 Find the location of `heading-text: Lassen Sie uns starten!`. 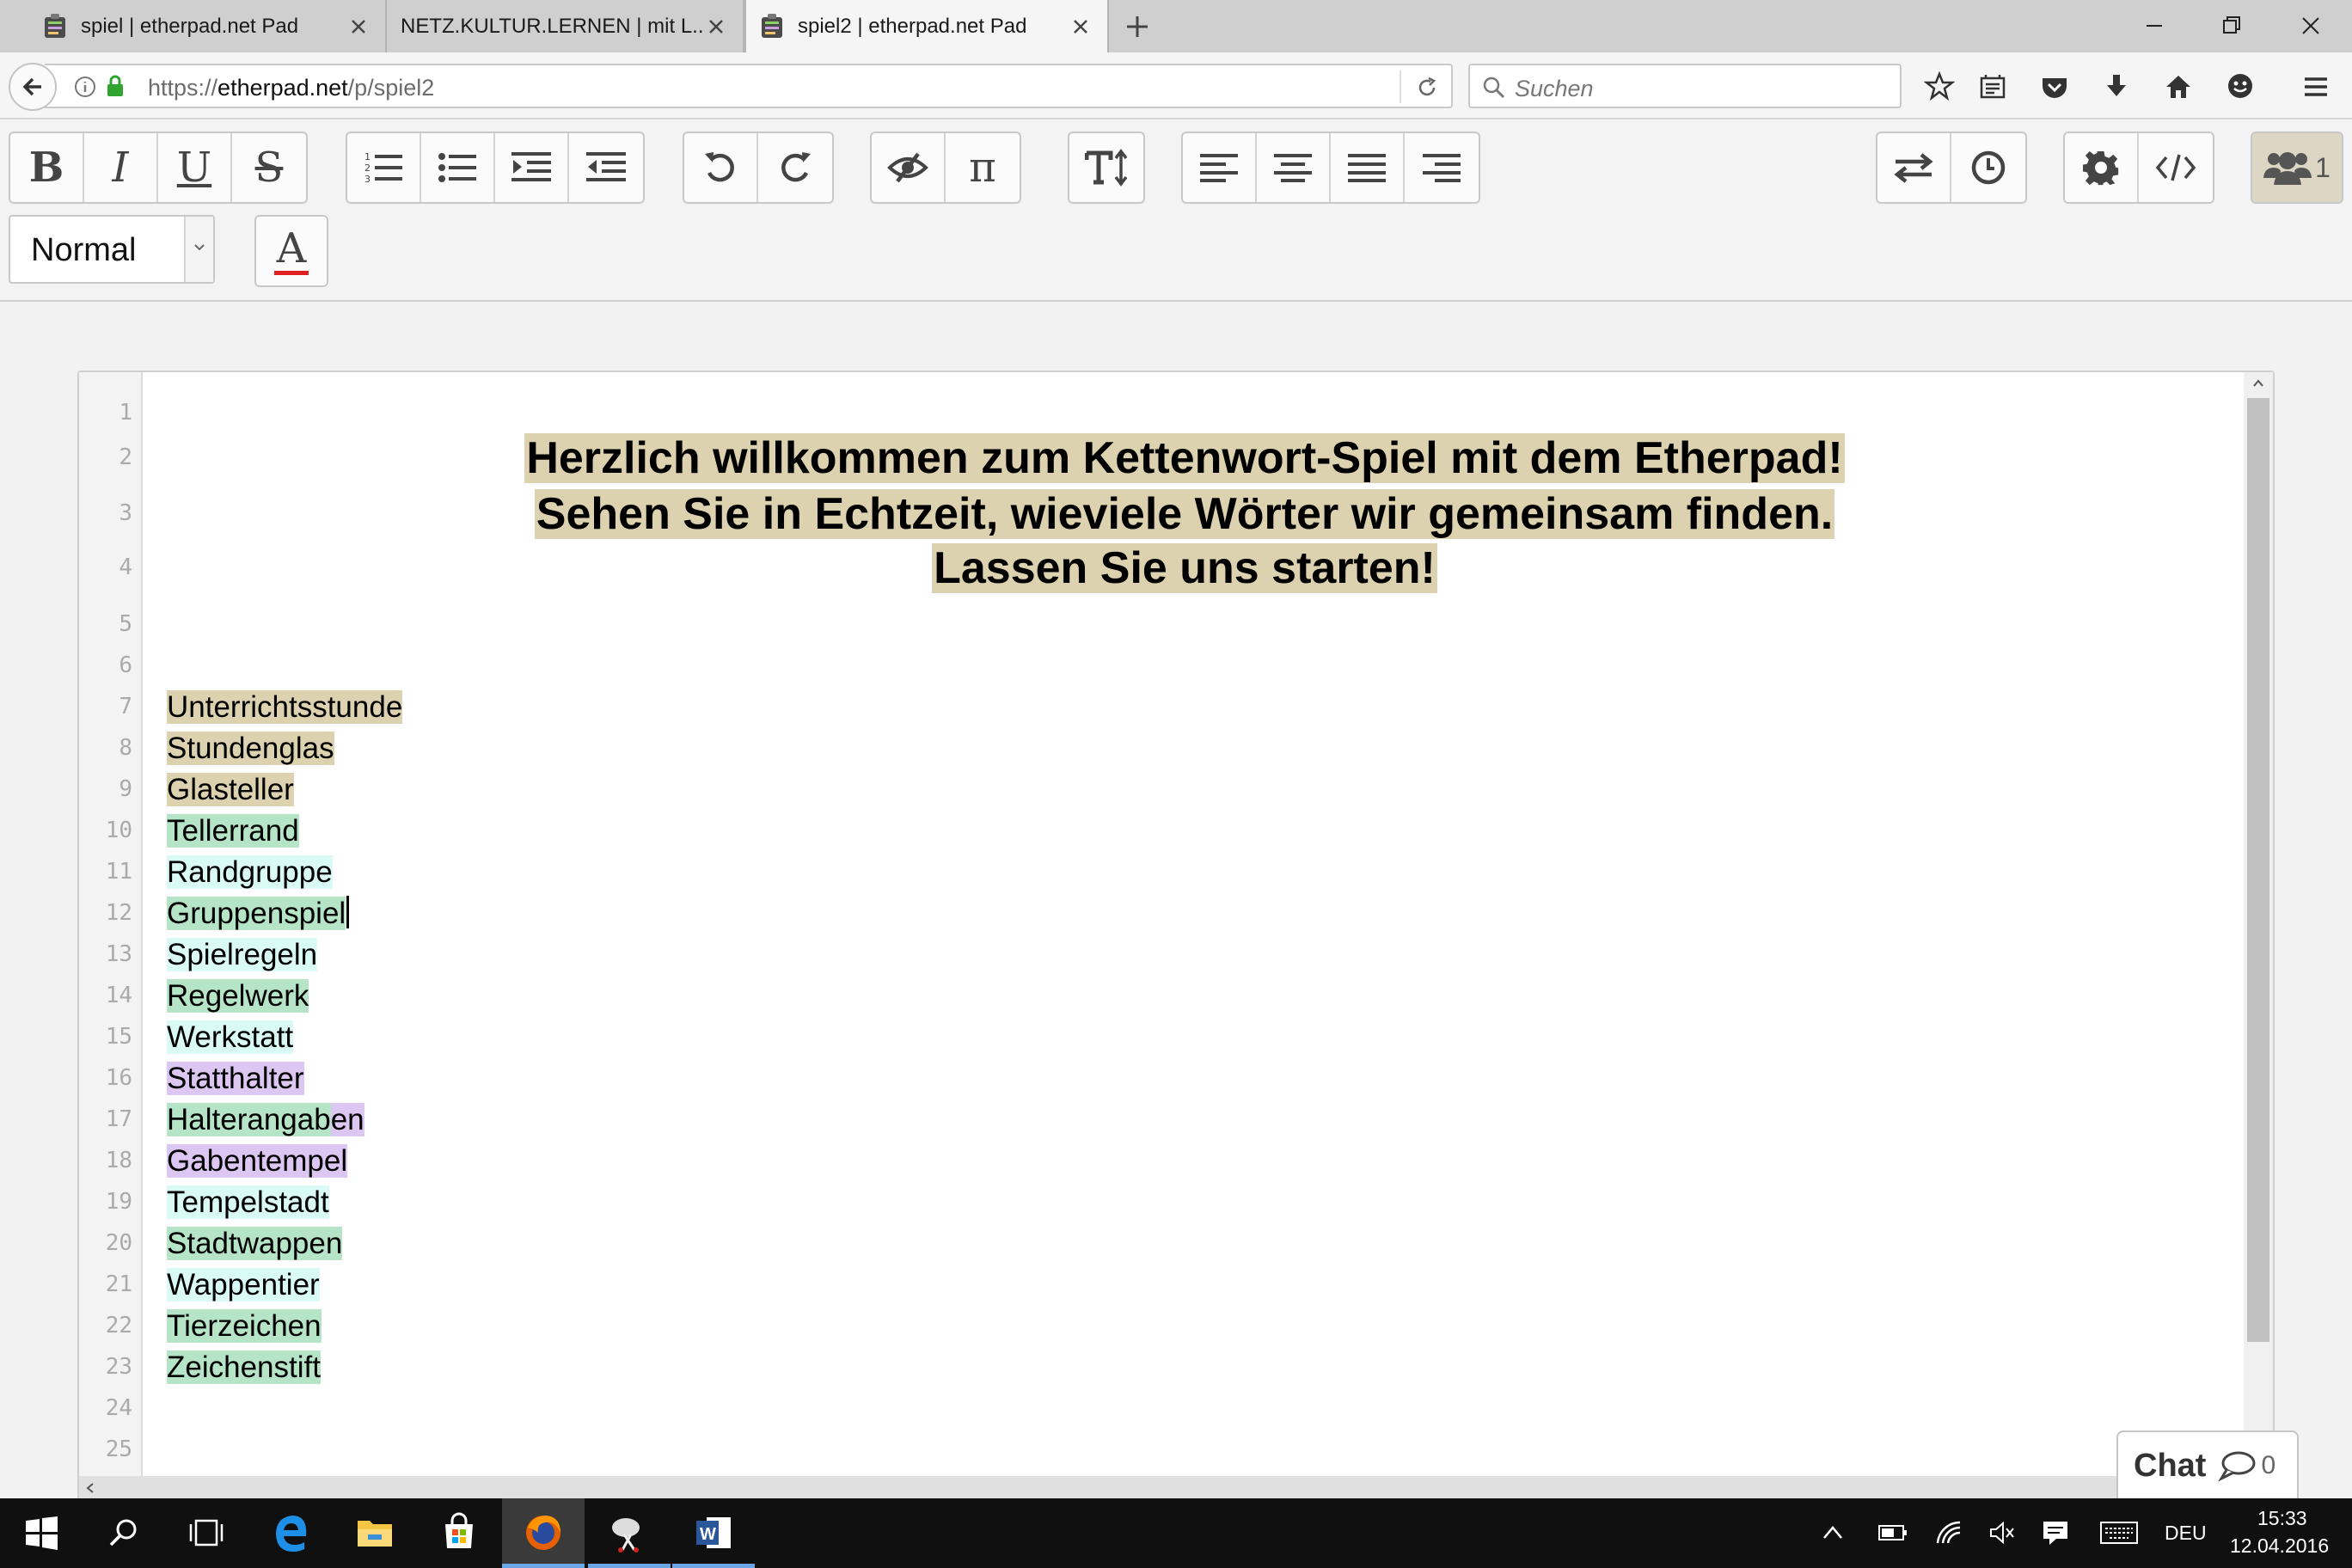

heading-text: Lassen Sie uns starten! is located at coordinates (1184, 568).